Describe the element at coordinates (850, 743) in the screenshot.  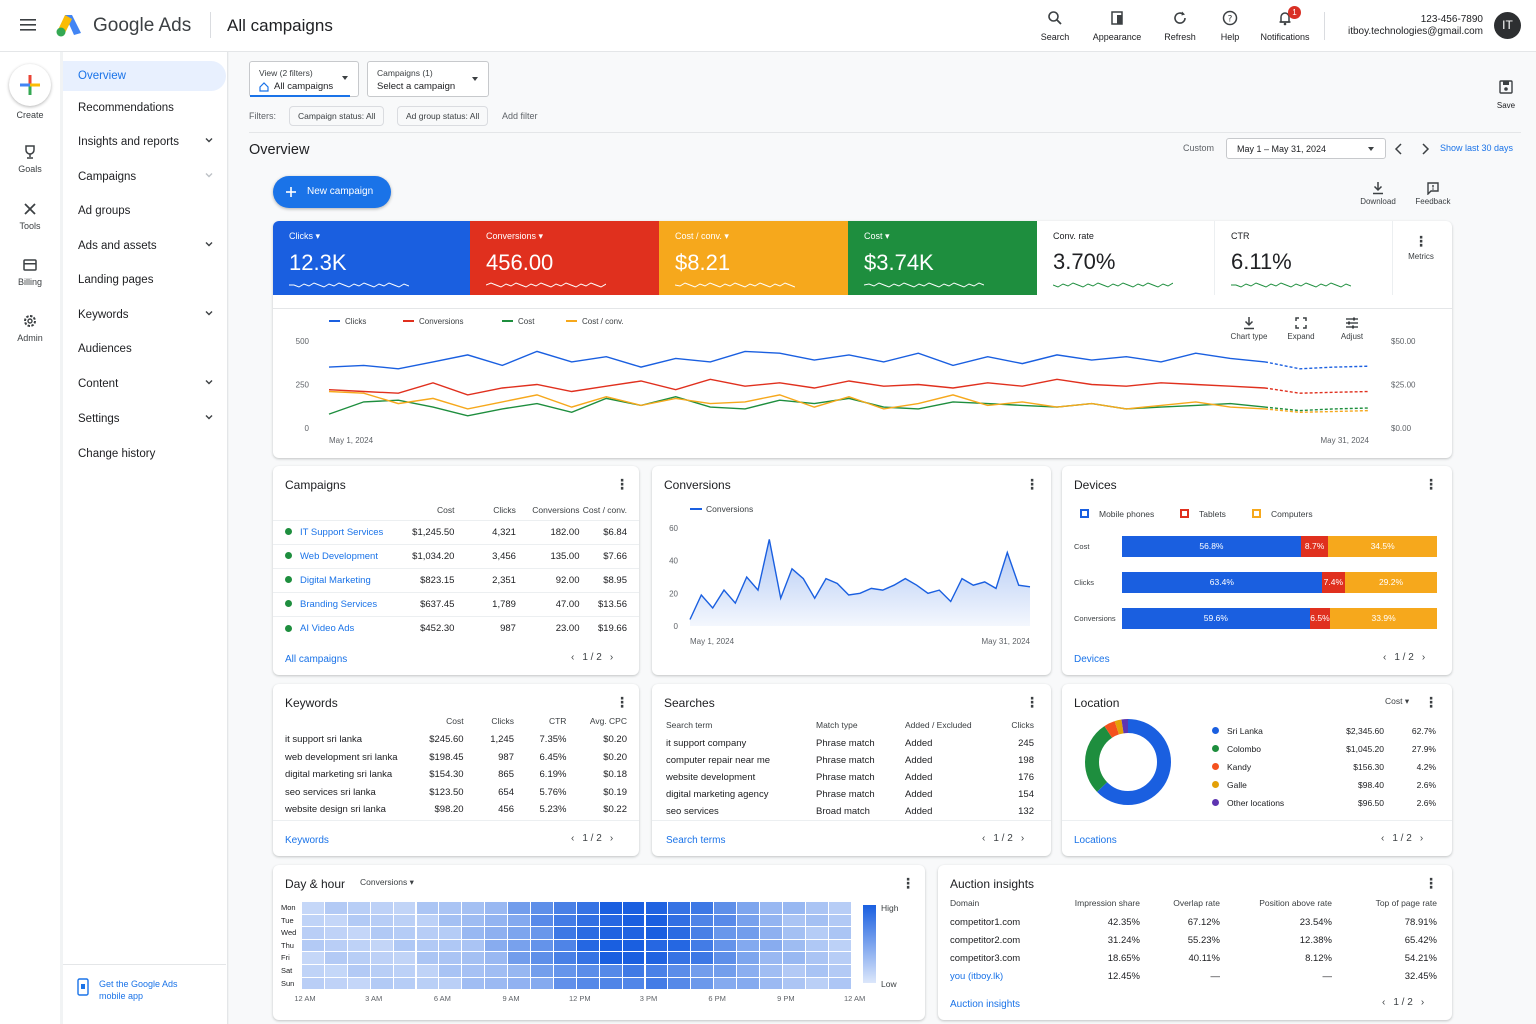
I see `table-row: it support company Phrase match Added 245` at that location.